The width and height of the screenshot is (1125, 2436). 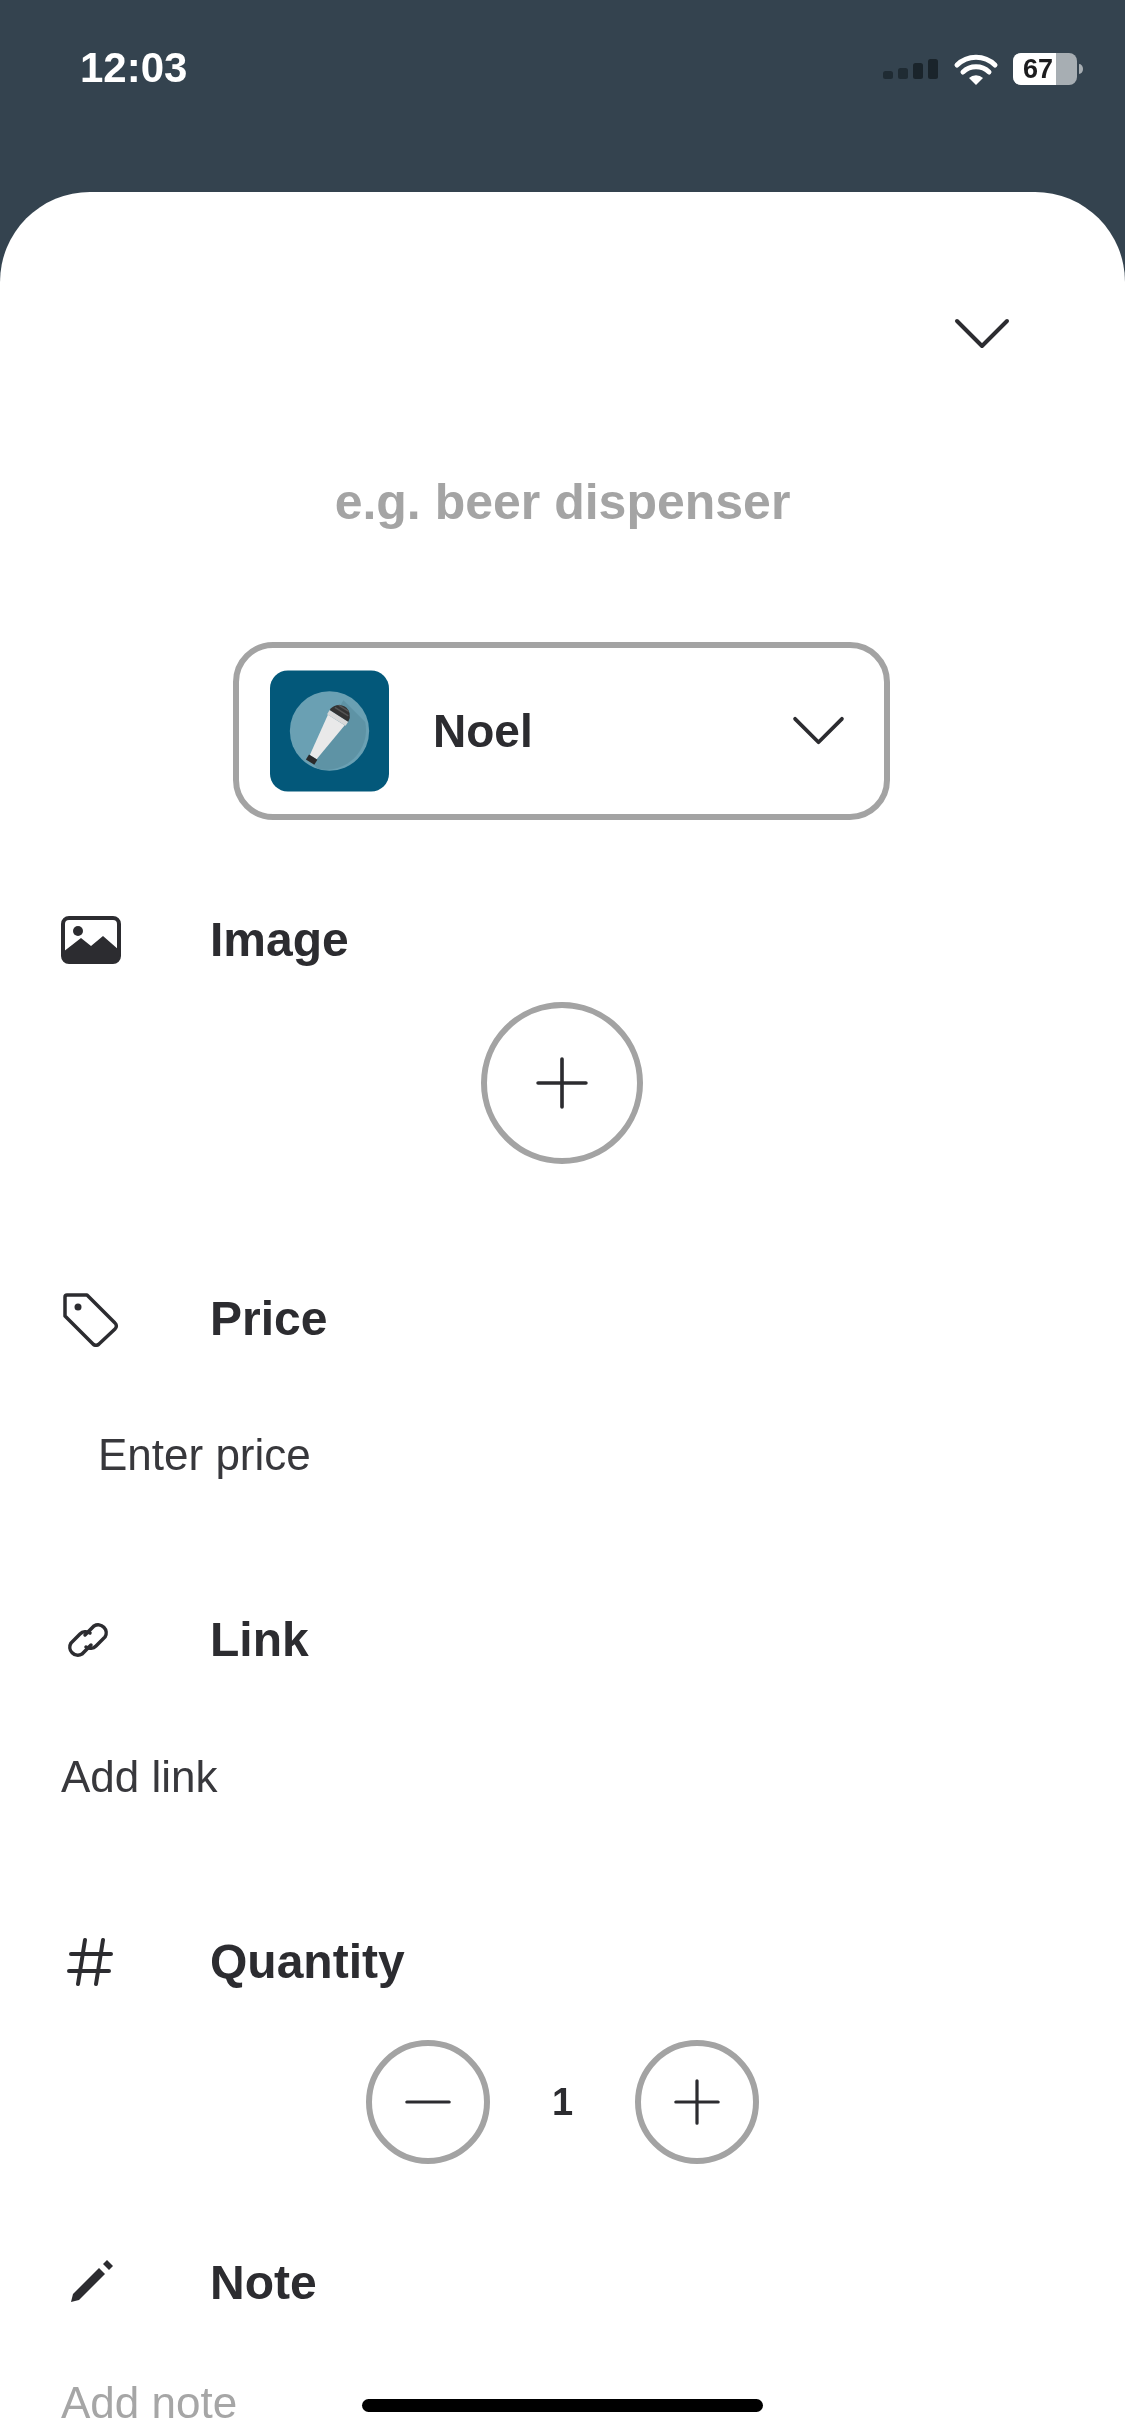 What do you see at coordinates (562, 502) in the screenshot?
I see `title-field: e.g. beer dispenser` at bounding box center [562, 502].